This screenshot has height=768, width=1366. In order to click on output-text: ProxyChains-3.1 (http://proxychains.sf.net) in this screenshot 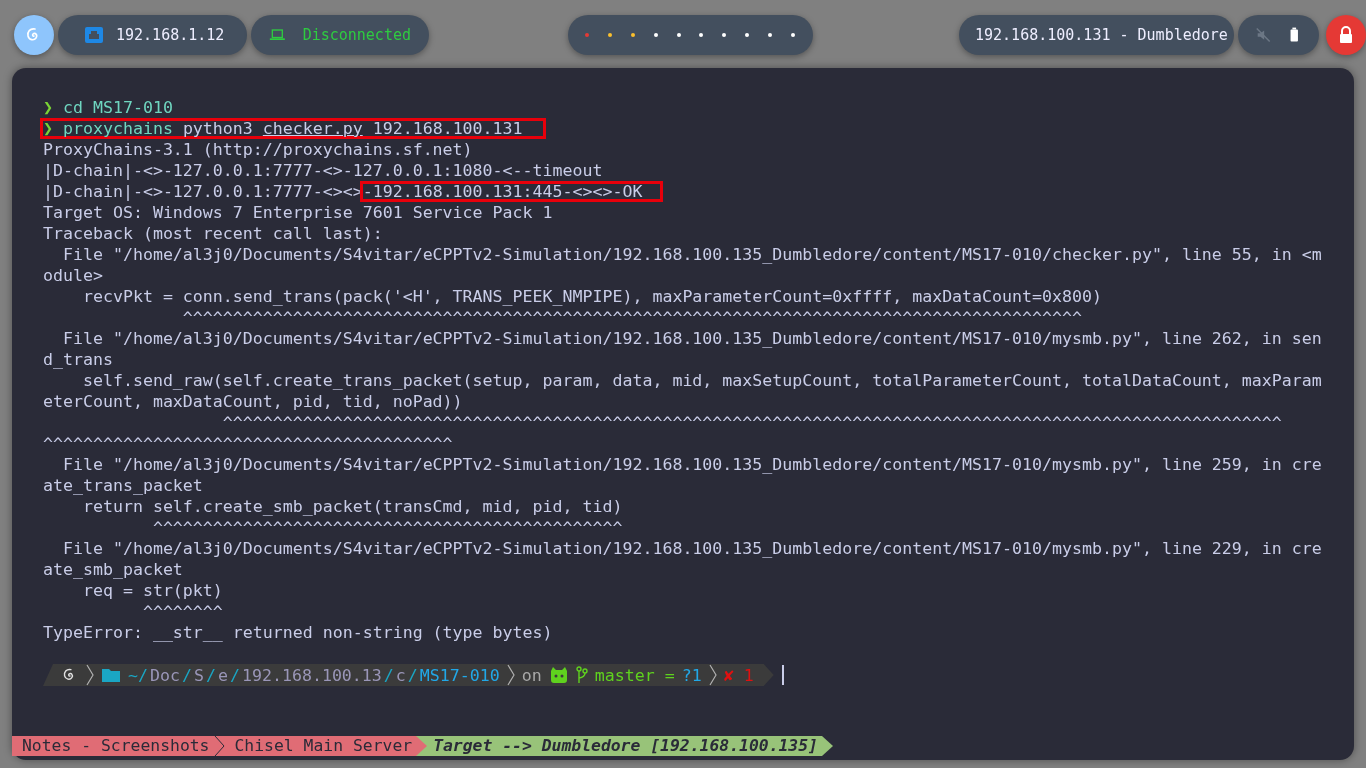, I will do `click(258, 149)`.